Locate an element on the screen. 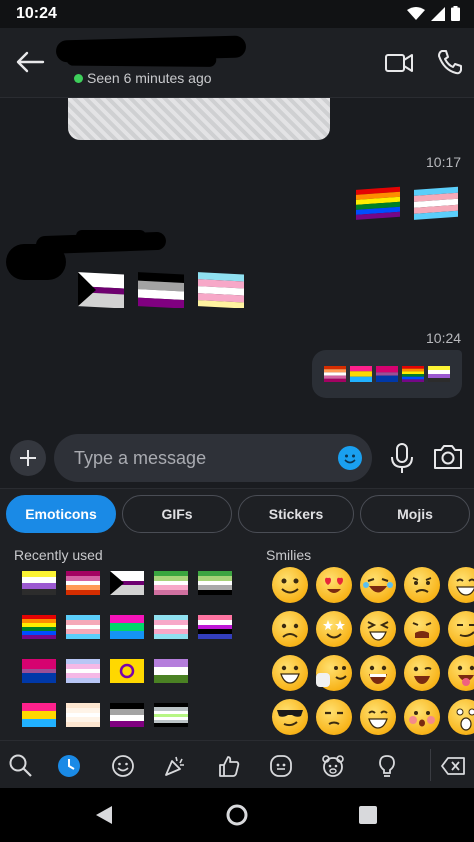  emoticon-category-bar is located at coordinates (237, 764).